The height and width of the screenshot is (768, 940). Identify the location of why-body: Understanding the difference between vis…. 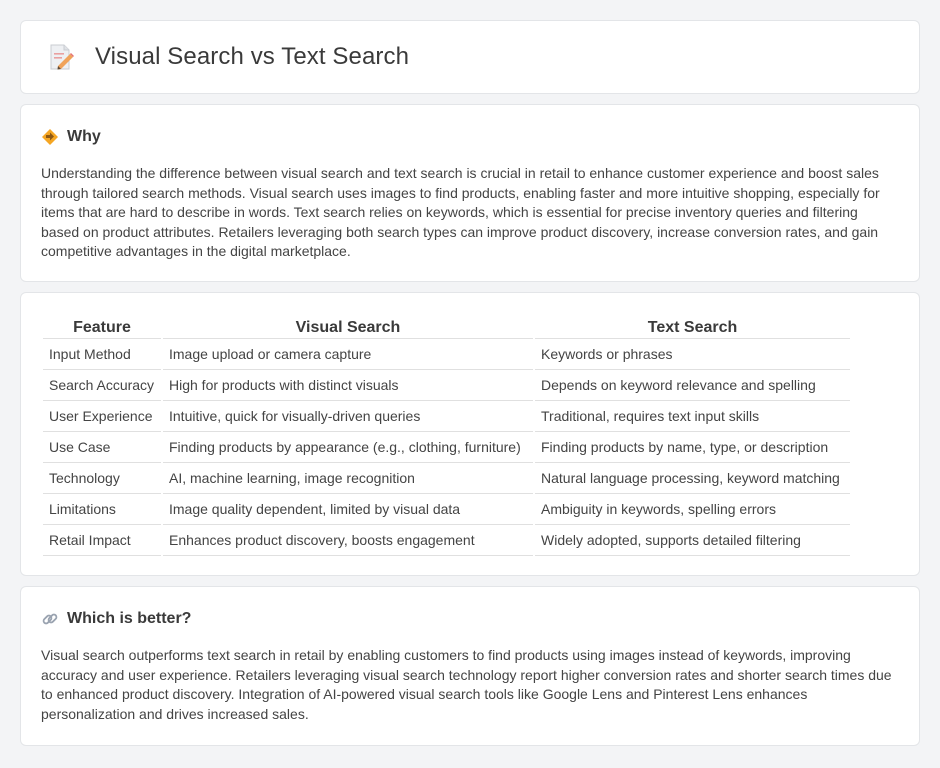
(460, 212).